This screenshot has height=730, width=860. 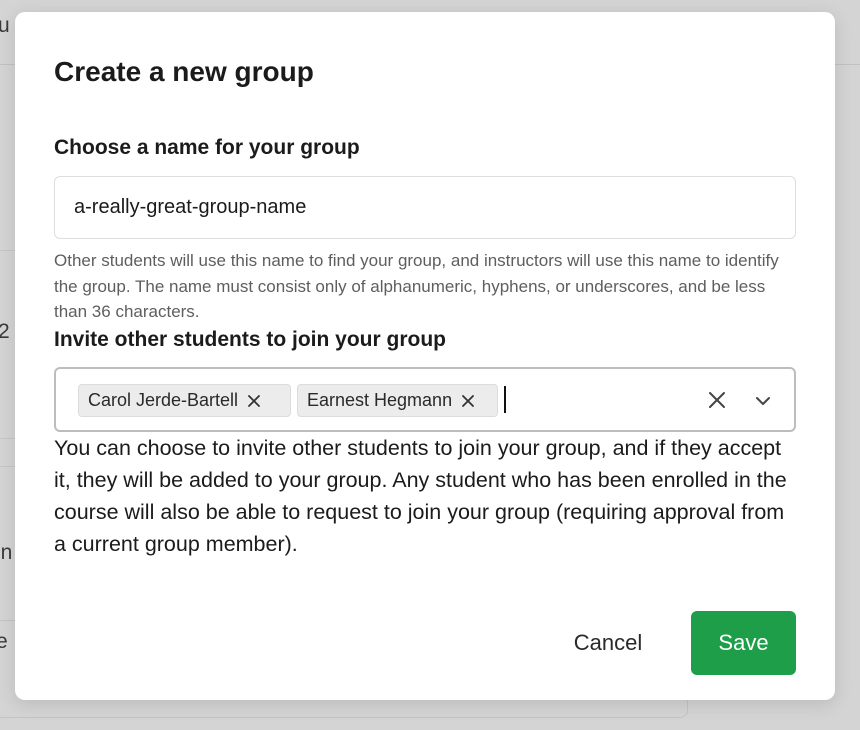 I want to click on text-cursor, so click(x=505, y=399).